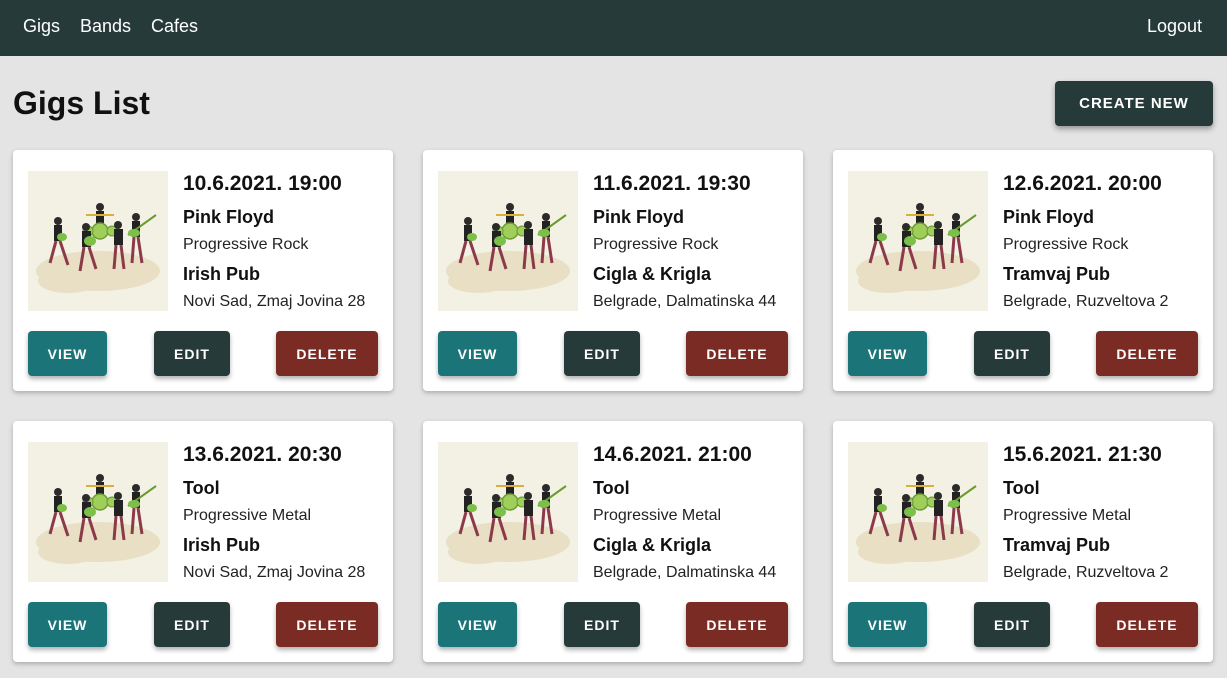 Image resolution: width=1227 pixels, height=678 pixels. I want to click on logout-link: Logout, so click(1174, 26).